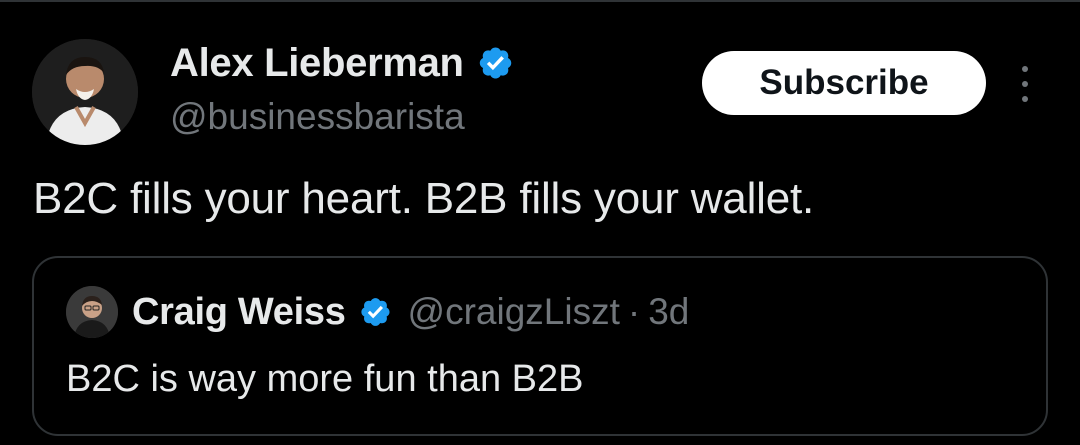  What do you see at coordinates (317, 63) in the screenshot?
I see `author-name: Alex Lieberman` at bounding box center [317, 63].